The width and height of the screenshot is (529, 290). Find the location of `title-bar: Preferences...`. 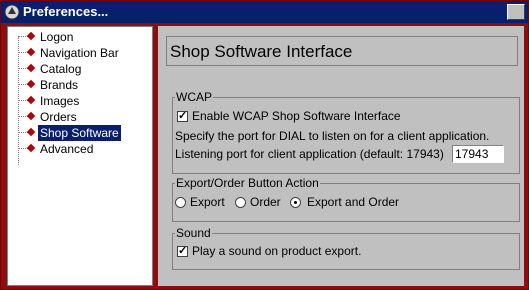

title-bar: Preferences... is located at coordinates (264, 12).